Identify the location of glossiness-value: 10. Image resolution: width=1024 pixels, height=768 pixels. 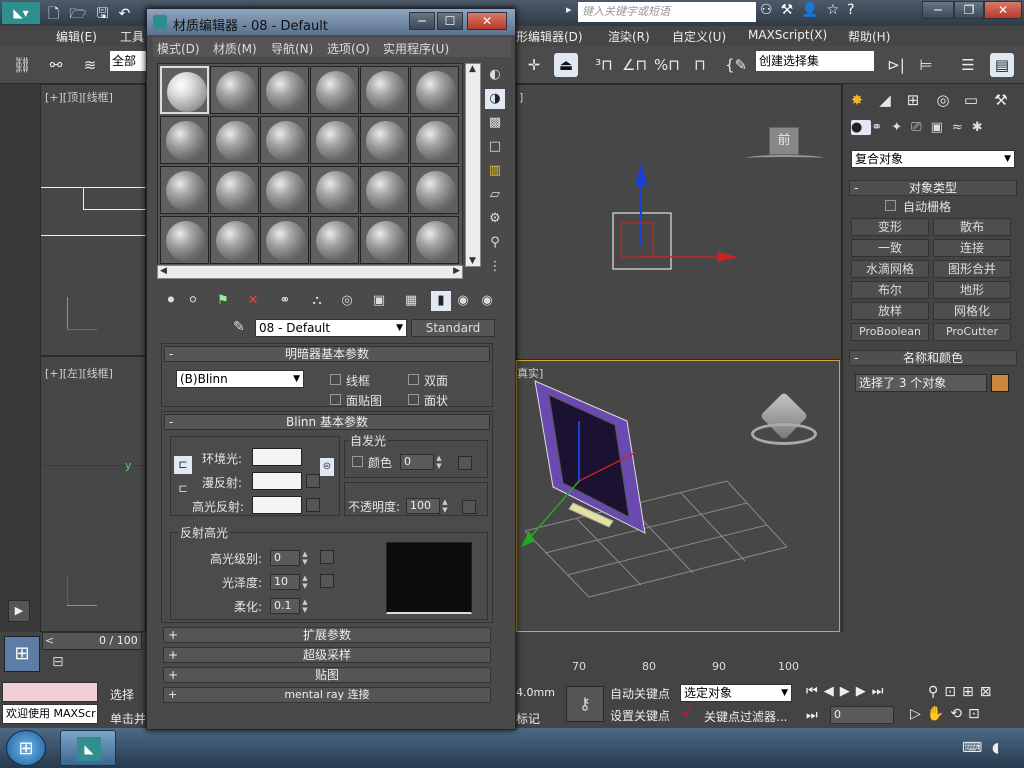
(285, 582).